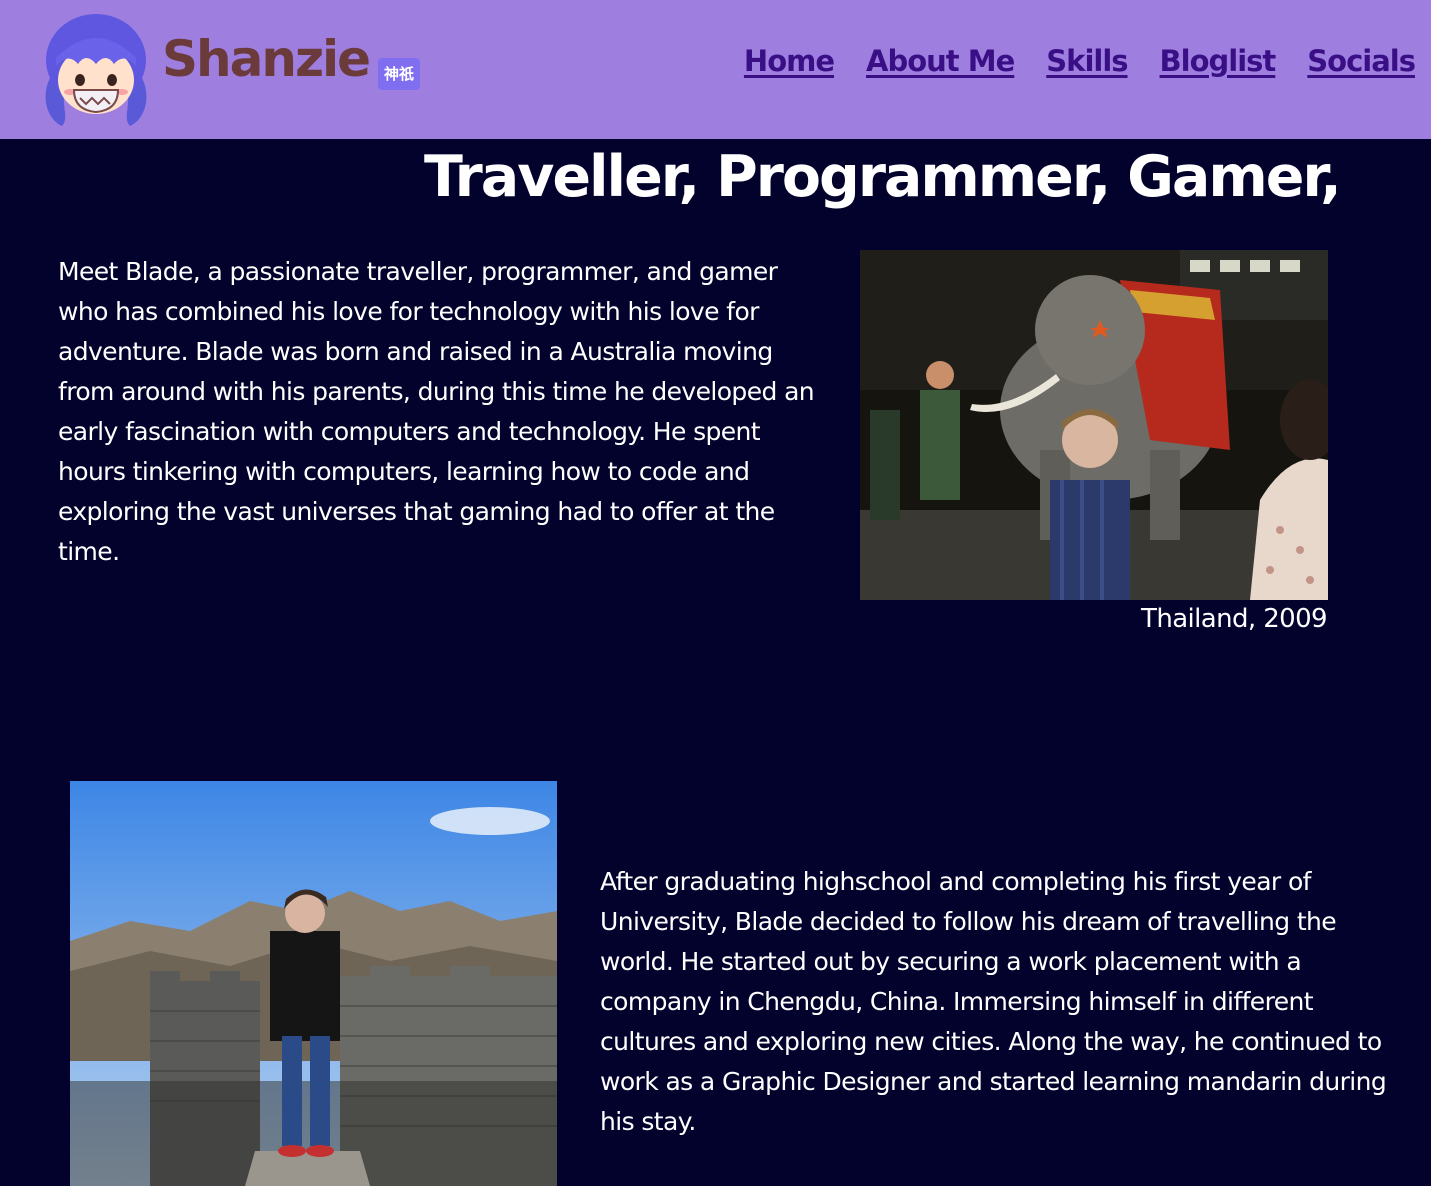 This screenshot has width=1431, height=1186. What do you see at coordinates (1087, 61) in the screenshot?
I see `nav-skills: Skills` at bounding box center [1087, 61].